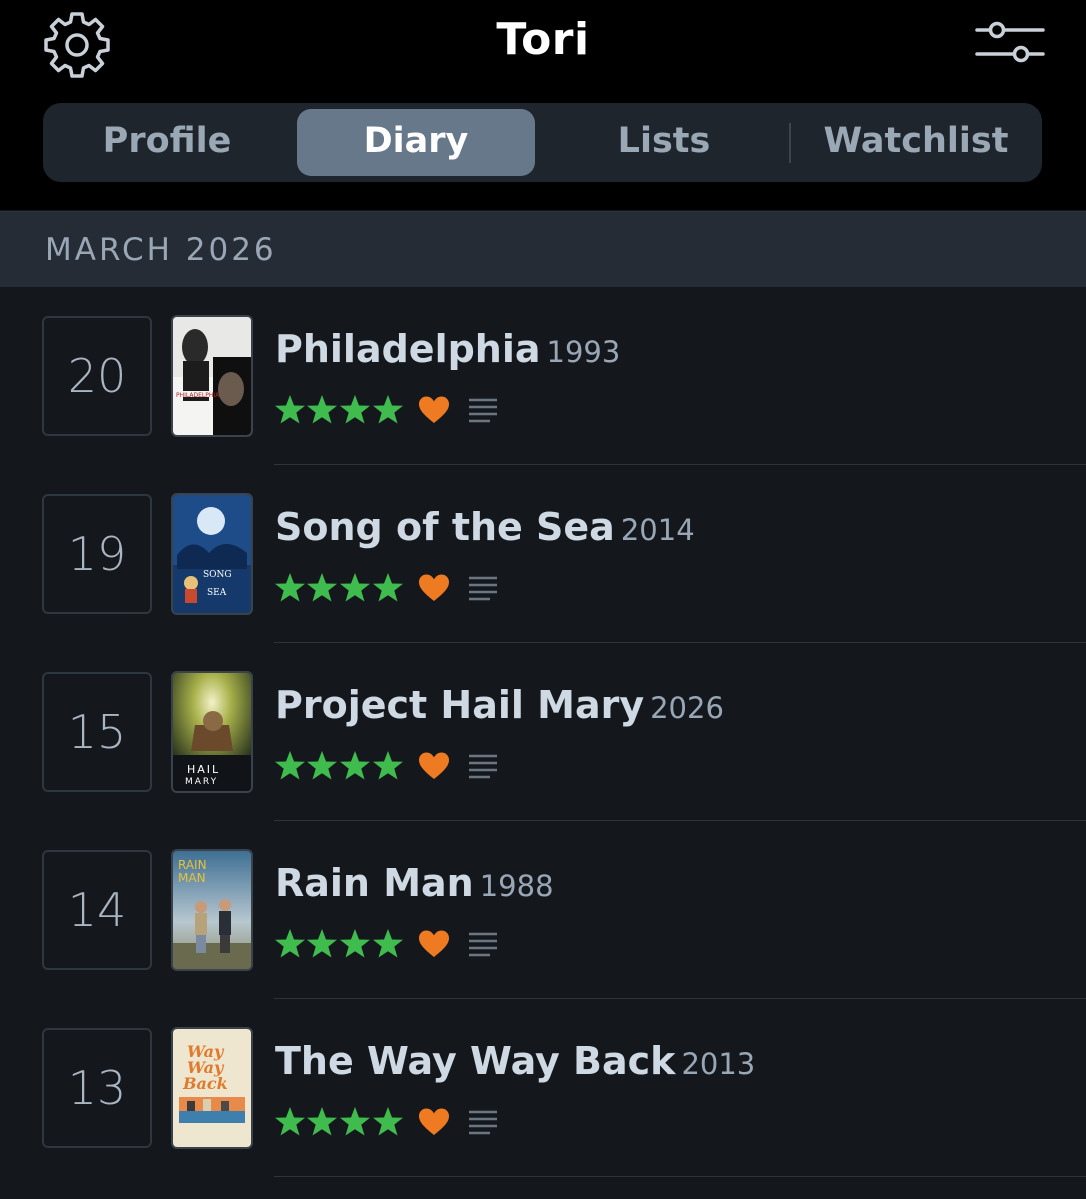 The image size is (1086, 1199). I want to click on month-header: MARCH 2026, so click(543, 249).